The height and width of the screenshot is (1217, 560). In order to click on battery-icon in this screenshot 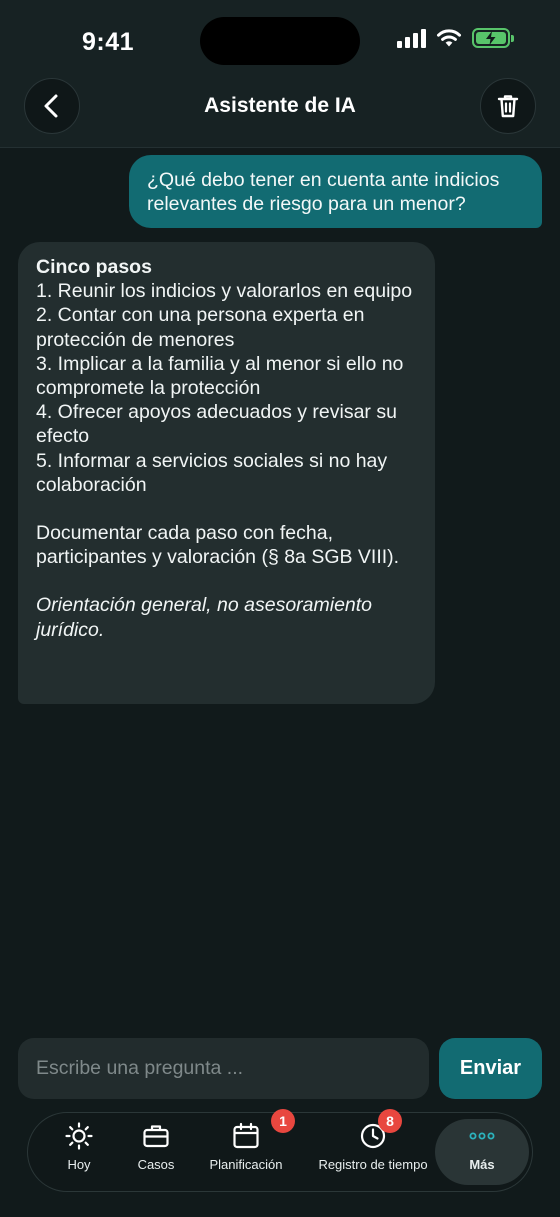, I will do `click(493, 38)`.